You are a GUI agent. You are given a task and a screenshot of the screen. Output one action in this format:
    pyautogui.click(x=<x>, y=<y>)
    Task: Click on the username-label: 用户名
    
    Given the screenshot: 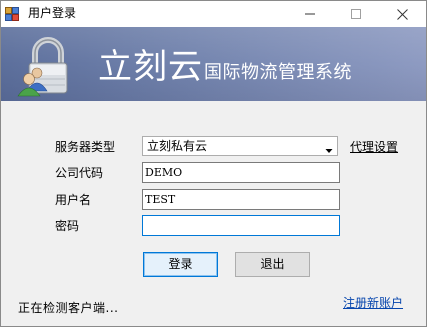 What is the action you would take?
    pyautogui.click(x=73, y=200)
    